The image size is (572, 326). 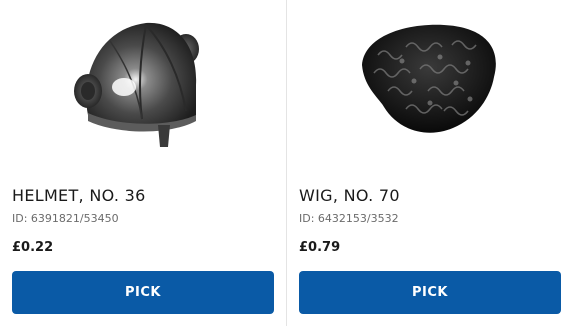 What do you see at coordinates (79, 195) in the screenshot?
I see `product-name: HELMET, NO. 36` at bounding box center [79, 195].